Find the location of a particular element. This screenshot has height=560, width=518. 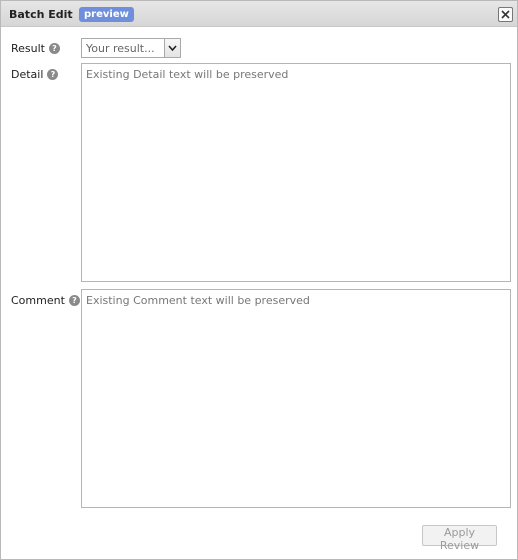

detail-label-group: Detail ? is located at coordinates (35, 74).